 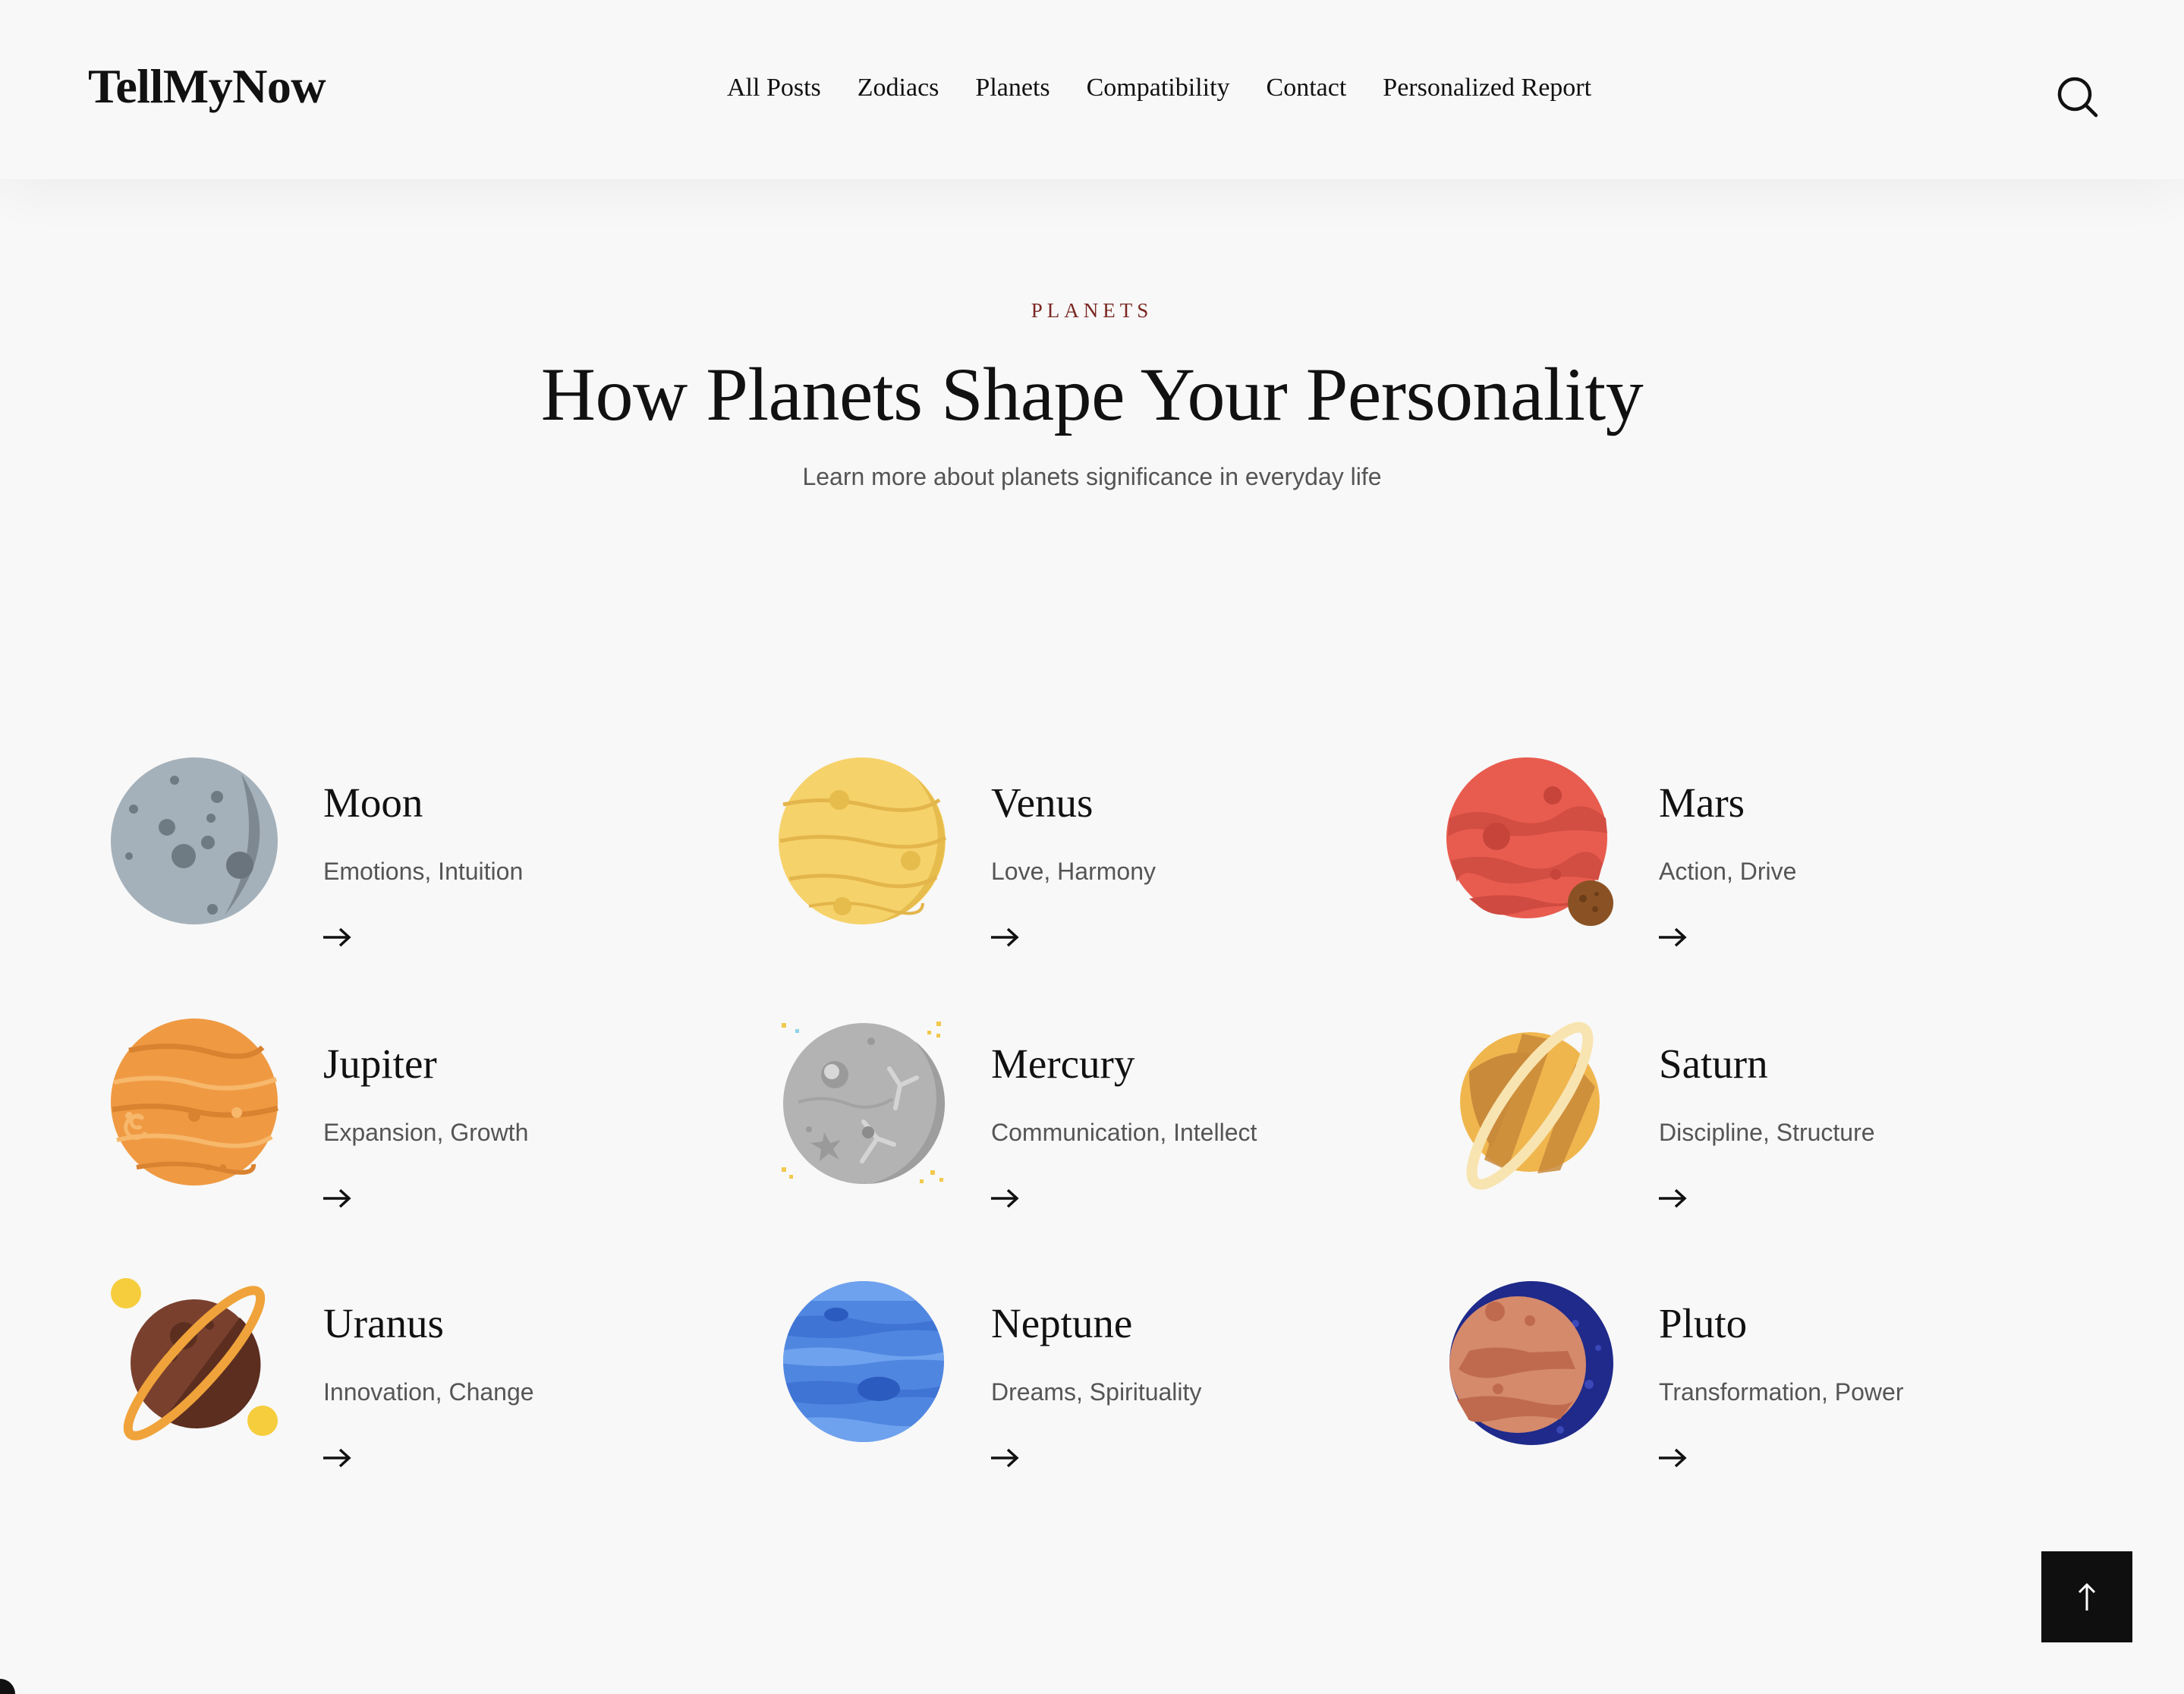 I want to click on neptune-icon, so click(x=866, y=1365).